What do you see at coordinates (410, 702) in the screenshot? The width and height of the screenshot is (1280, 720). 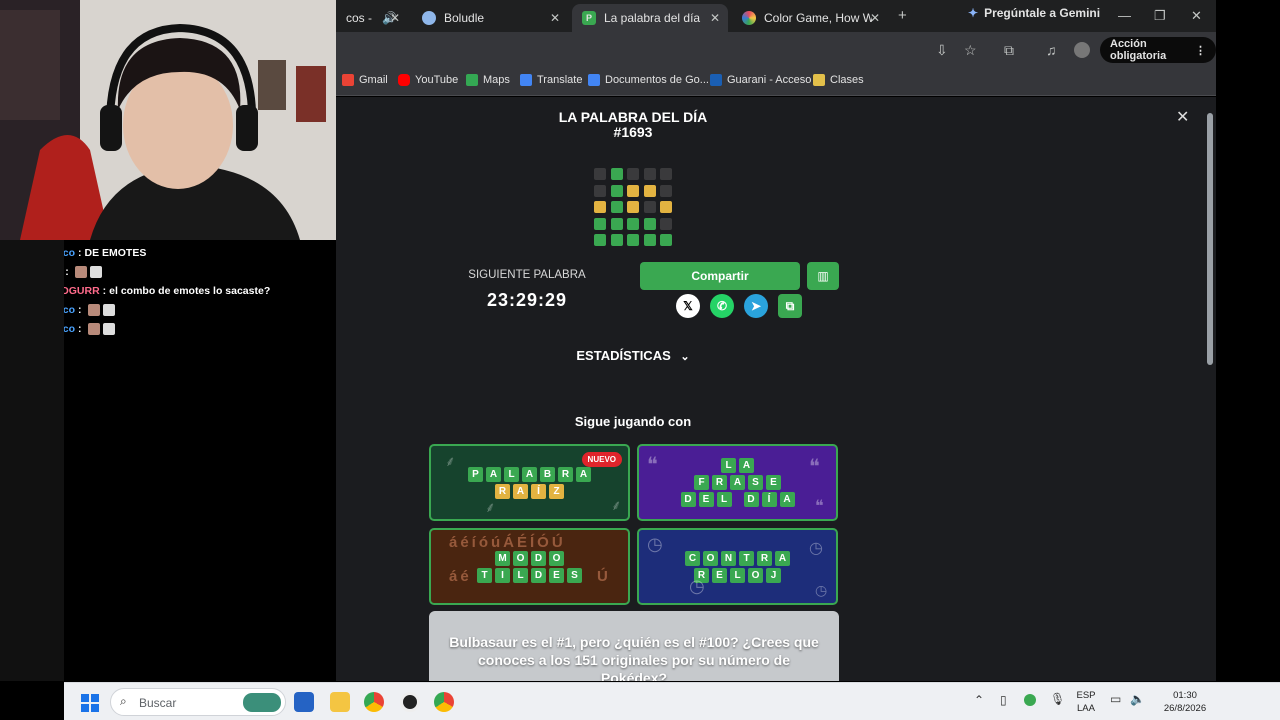 I see `obs-icon` at bounding box center [410, 702].